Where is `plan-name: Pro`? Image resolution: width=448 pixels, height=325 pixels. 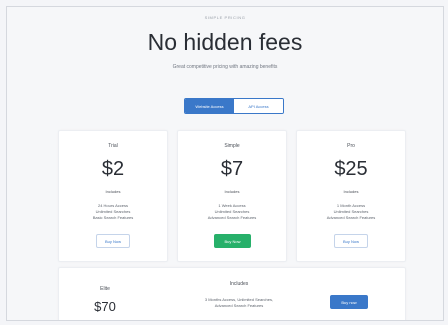 plan-name: Pro is located at coordinates (351, 146).